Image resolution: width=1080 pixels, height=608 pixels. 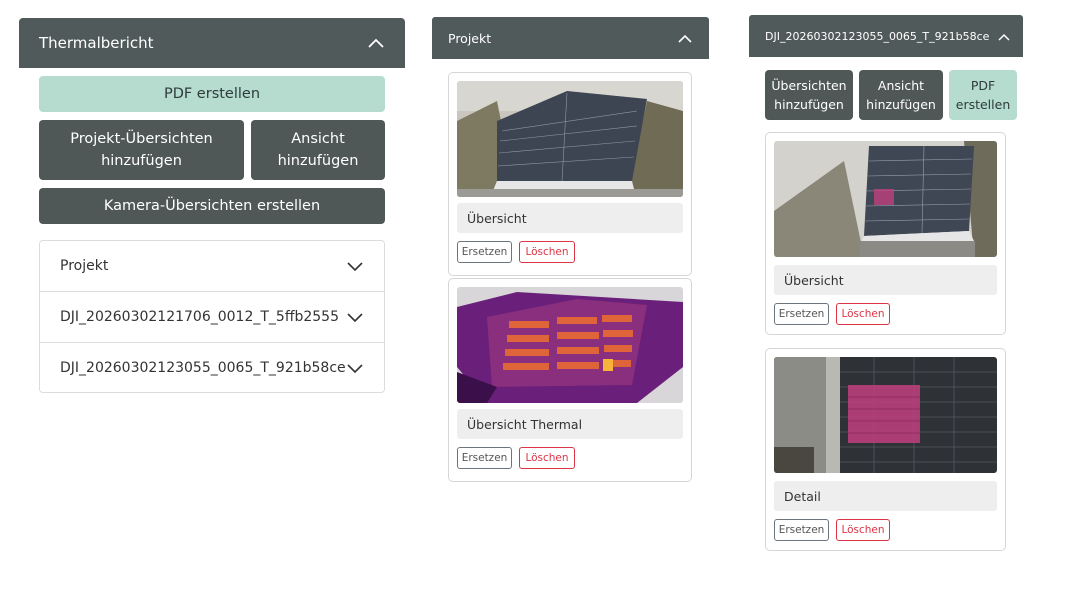 I want to click on roof-thermal-overview-image, so click(x=570, y=345).